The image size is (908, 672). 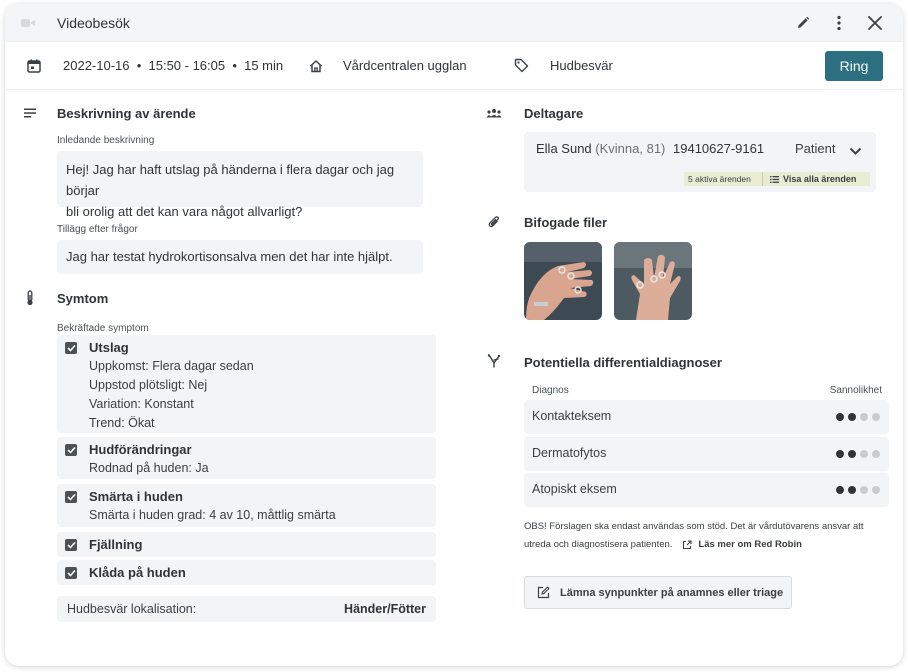 I want to click on diagnosis-row: Dermatofytos, so click(x=706, y=454).